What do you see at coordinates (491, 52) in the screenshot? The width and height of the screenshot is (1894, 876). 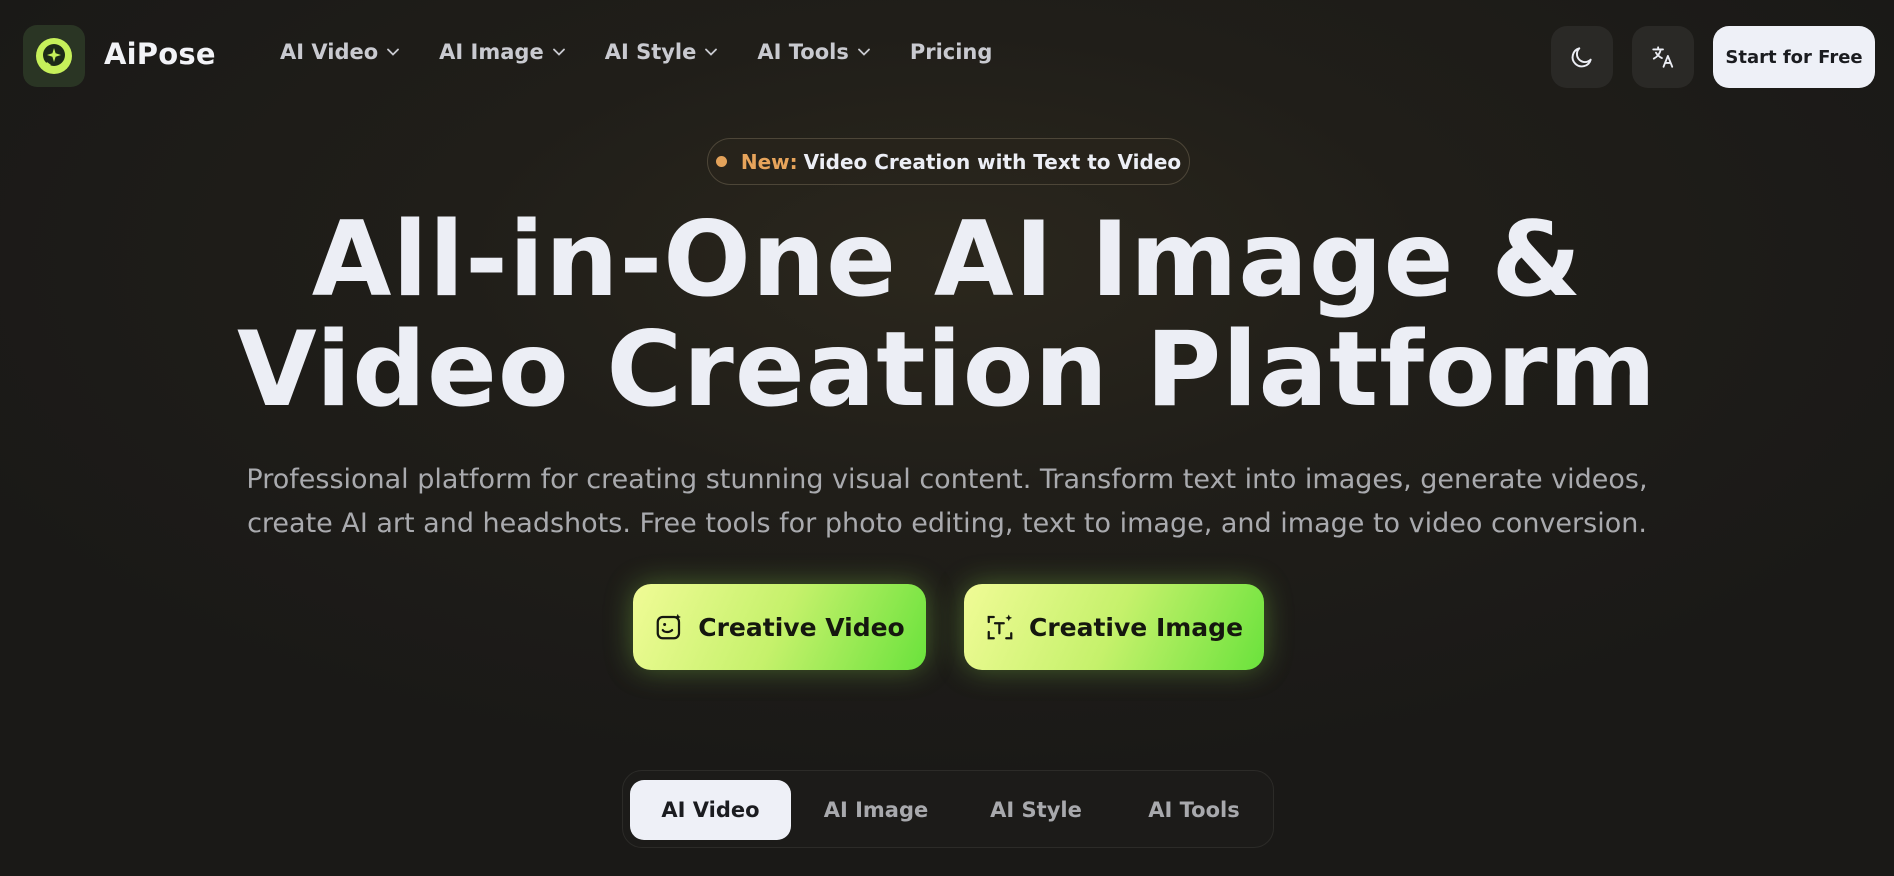 I see `nav-ai-image-label: AI Image` at bounding box center [491, 52].